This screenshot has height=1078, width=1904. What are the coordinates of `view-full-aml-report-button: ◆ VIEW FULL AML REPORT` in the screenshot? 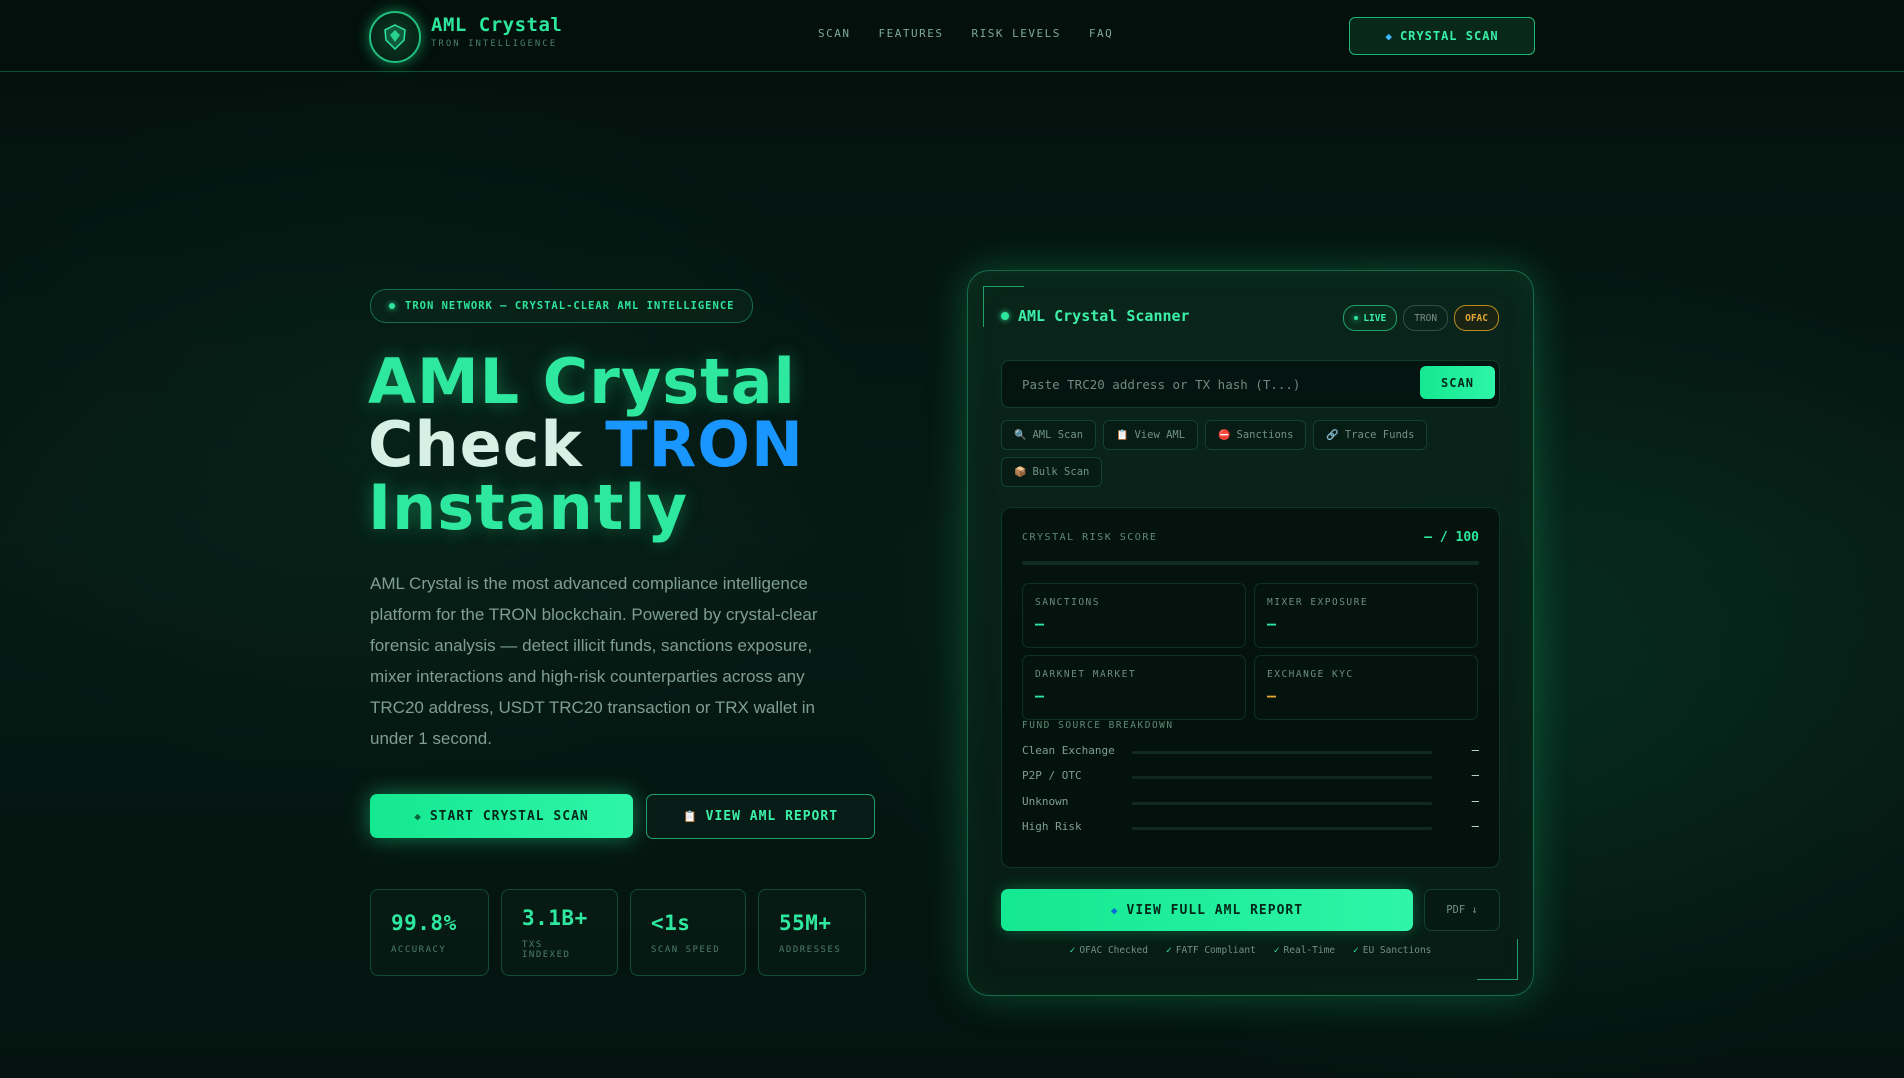 It's located at (1207, 910).